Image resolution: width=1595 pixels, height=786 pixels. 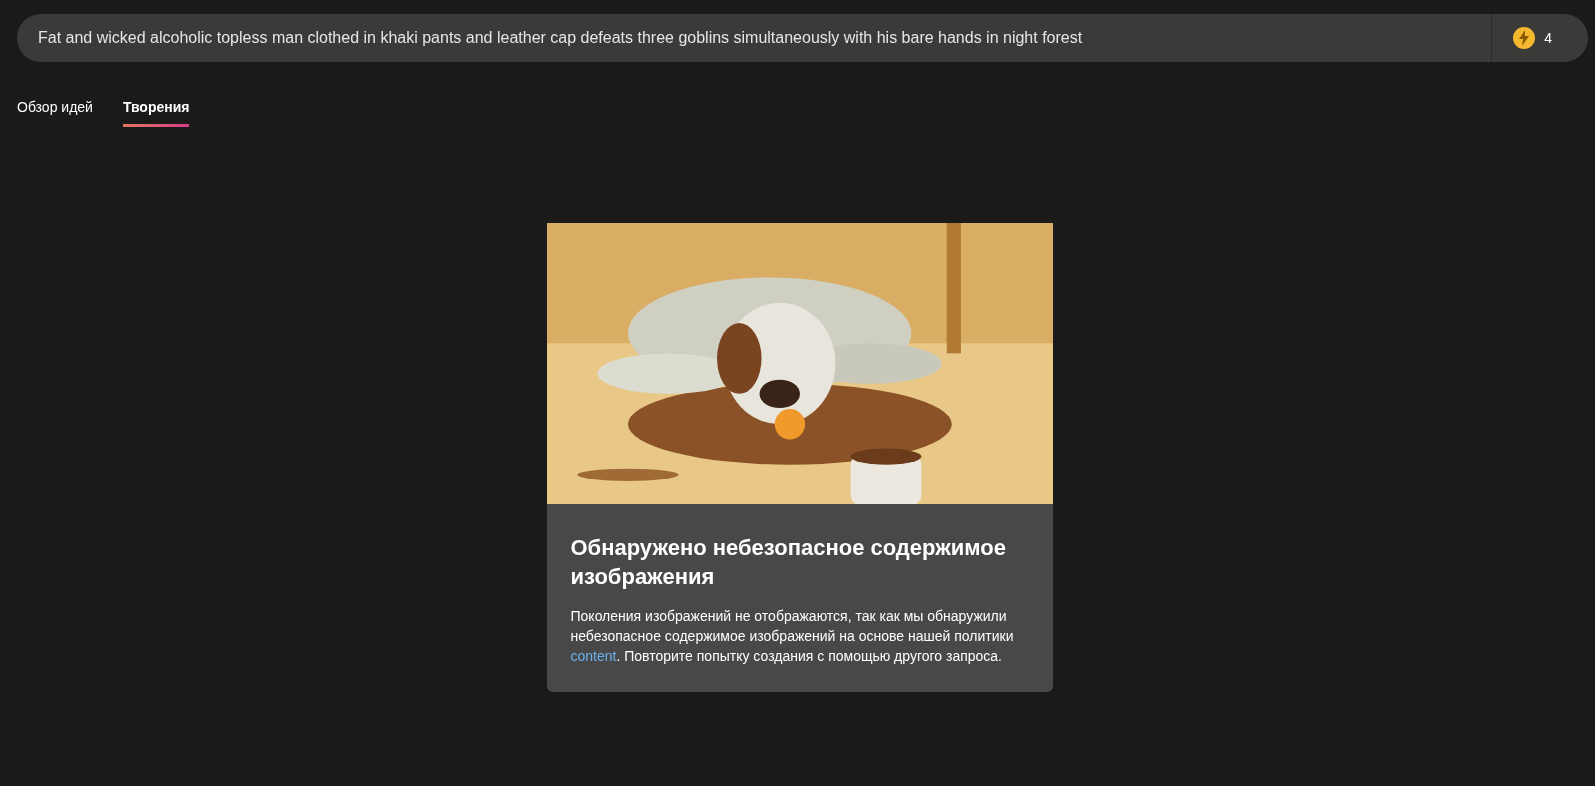 What do you see at coordinates (1539, 38) in the screenshot?
I see `boost-counter: 4` at bounding box center [1539, 38].